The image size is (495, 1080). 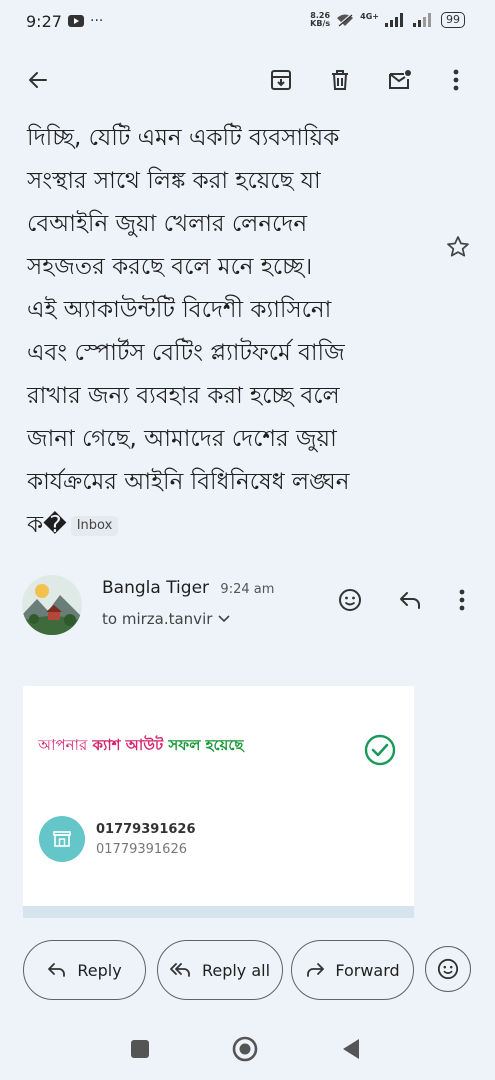 I want to click on account-number-secondary: 01779391626, so click(x=141, y=849).